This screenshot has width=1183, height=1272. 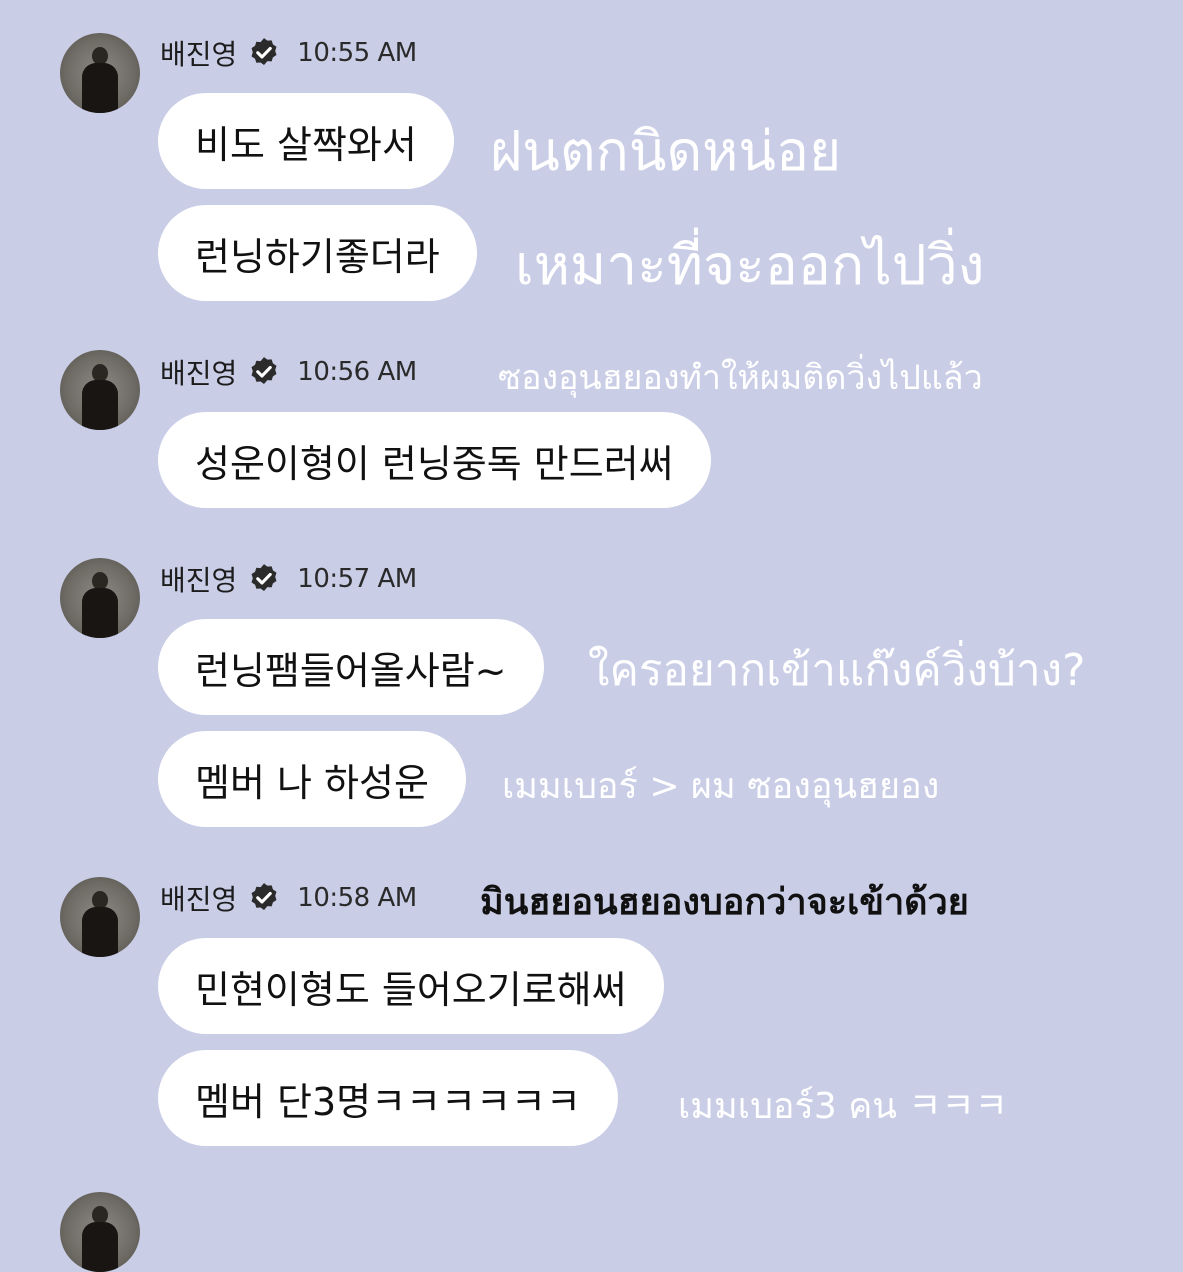 What do you see at coordinates (357, 898) in the screenshot?
I see `timestamp: 10:58 AM` at bounding box center [357, 898].